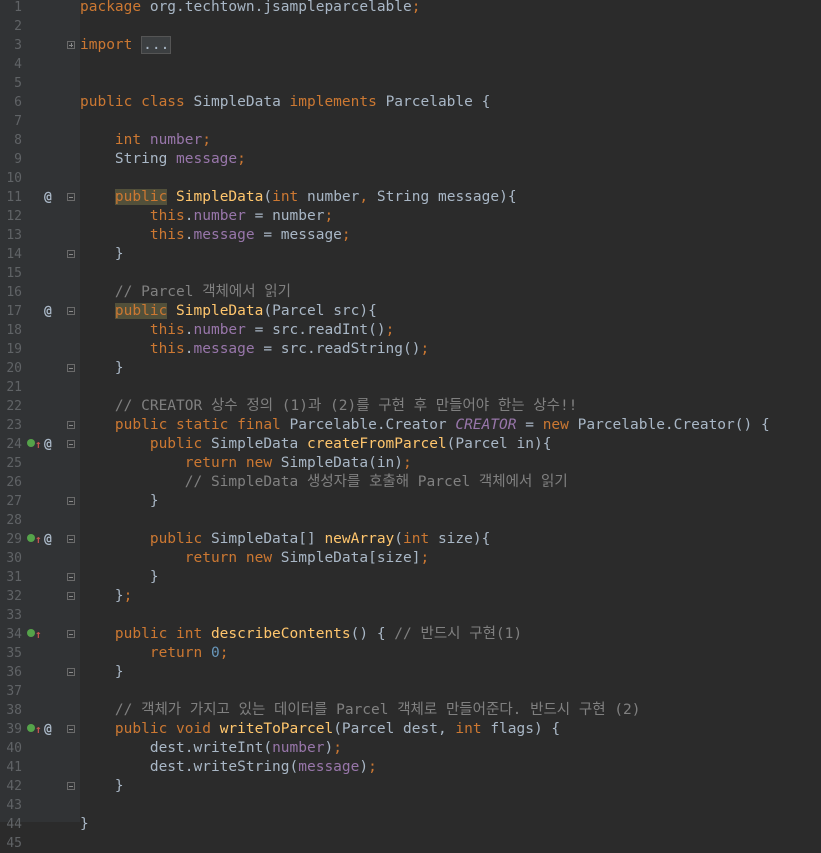  I want to click on code-line: 27 }, so click(410, 501).